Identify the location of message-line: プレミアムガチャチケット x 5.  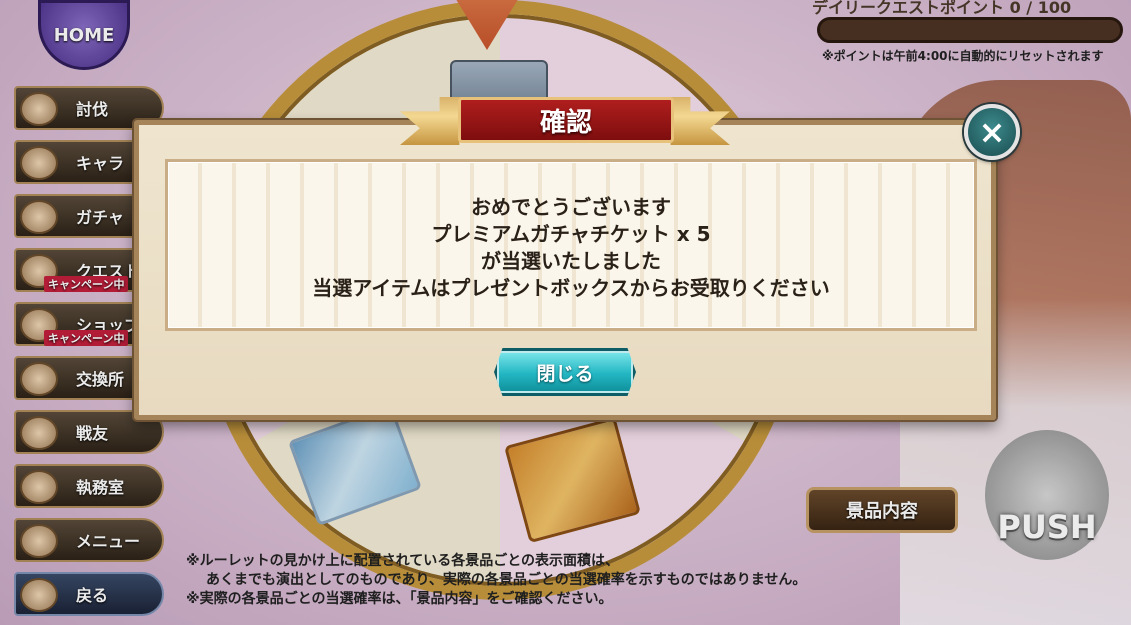
(571, 234).